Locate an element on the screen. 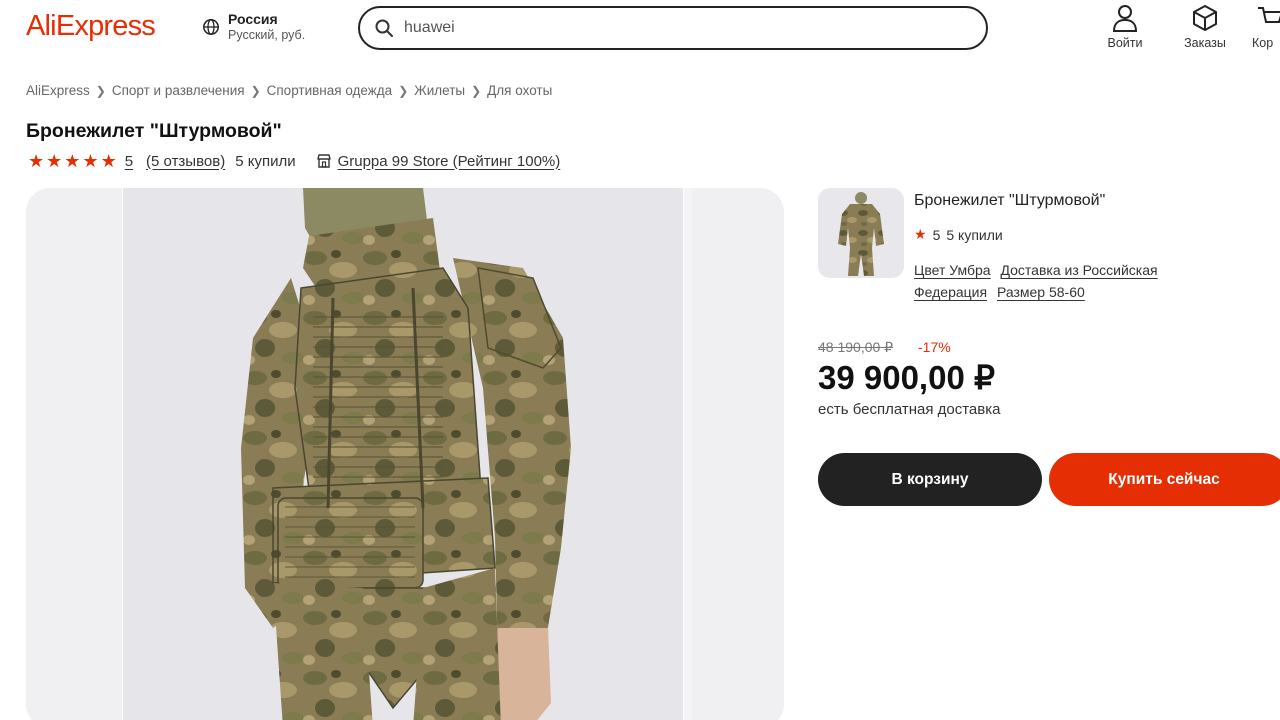 This screenshot has width=1280, height=720. summary-rating-value: 5 is located at coordinates (936, 234).